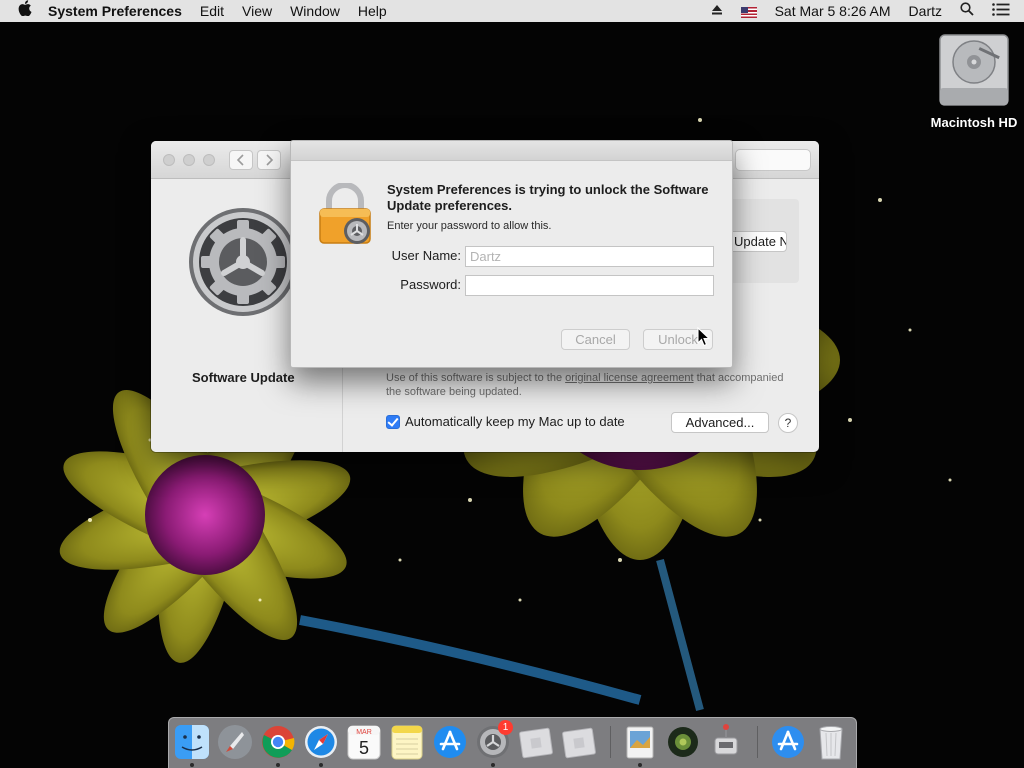 This screenshot has height=768, width=1024. I want to click on macintosh-hd-label: Macintosh HD, so click(974, 122).